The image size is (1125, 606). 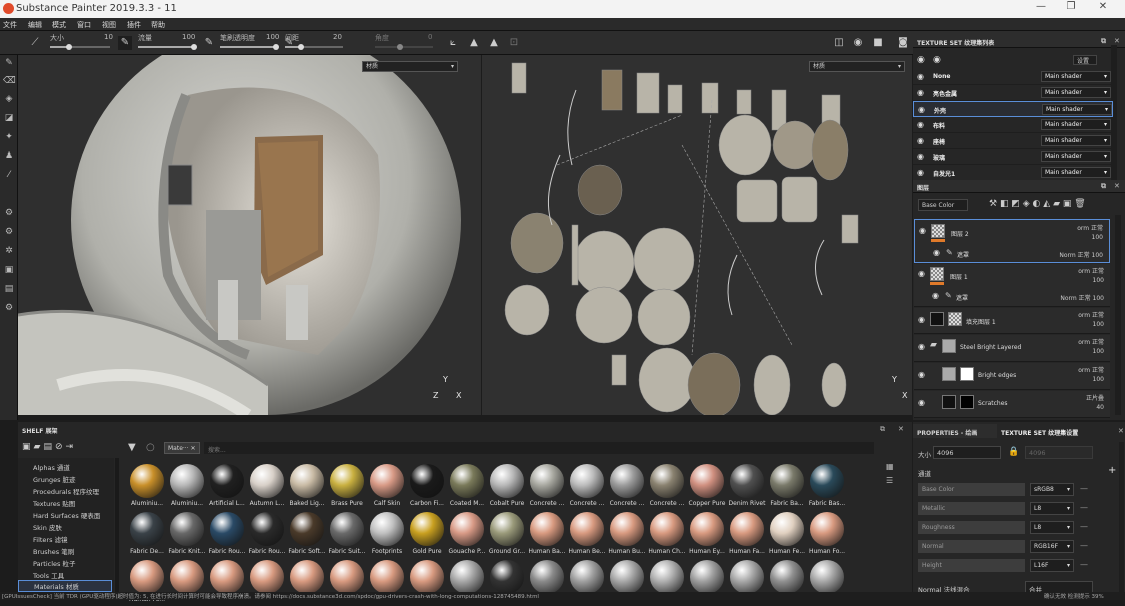 What do you see at coordinates (967, 452) in the screenshot?
I see `size-select: 4096` at bounding box center [967, 452].